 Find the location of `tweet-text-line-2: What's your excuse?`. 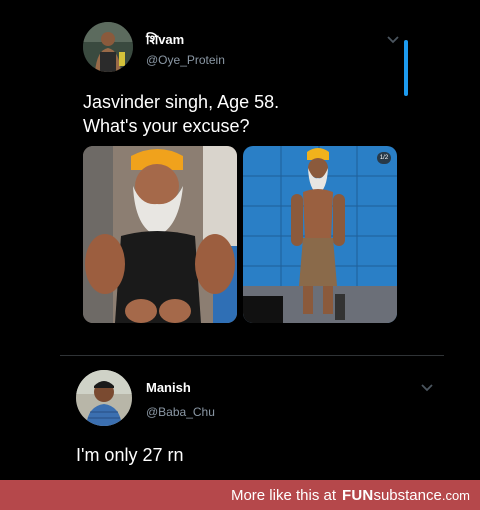

tweet-text-line-2: What's your excuse? is located at coordinates (166, 126).